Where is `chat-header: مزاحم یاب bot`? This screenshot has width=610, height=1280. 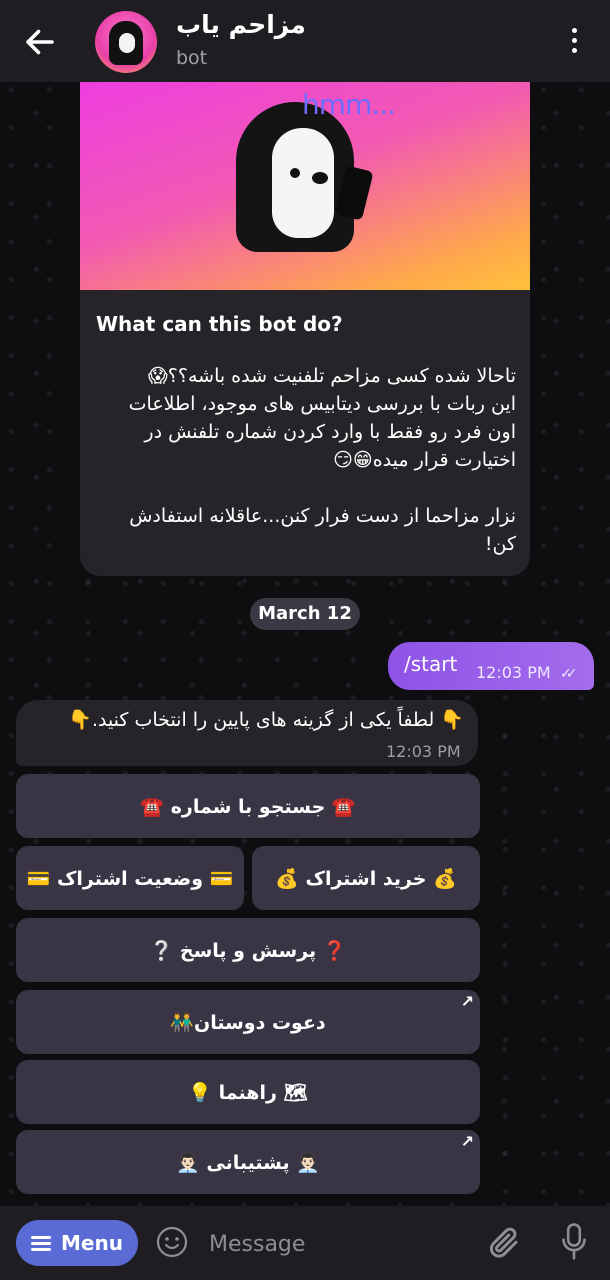 chat-header: مزاحم یاب bot is located at coordinates (305, 41).